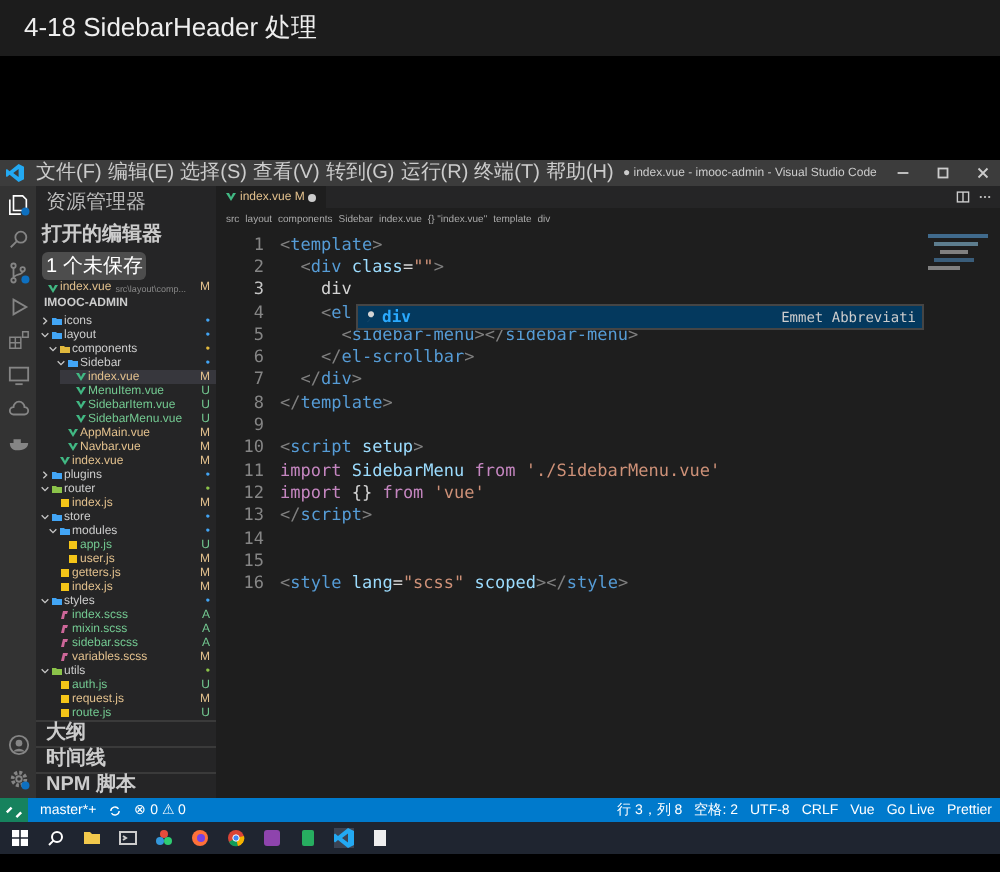 The image size is (1000, 872). What do you see at coordinates (253, 561) in the screenshot?
I see `line-number: 15` at bounding box center [253, 561].